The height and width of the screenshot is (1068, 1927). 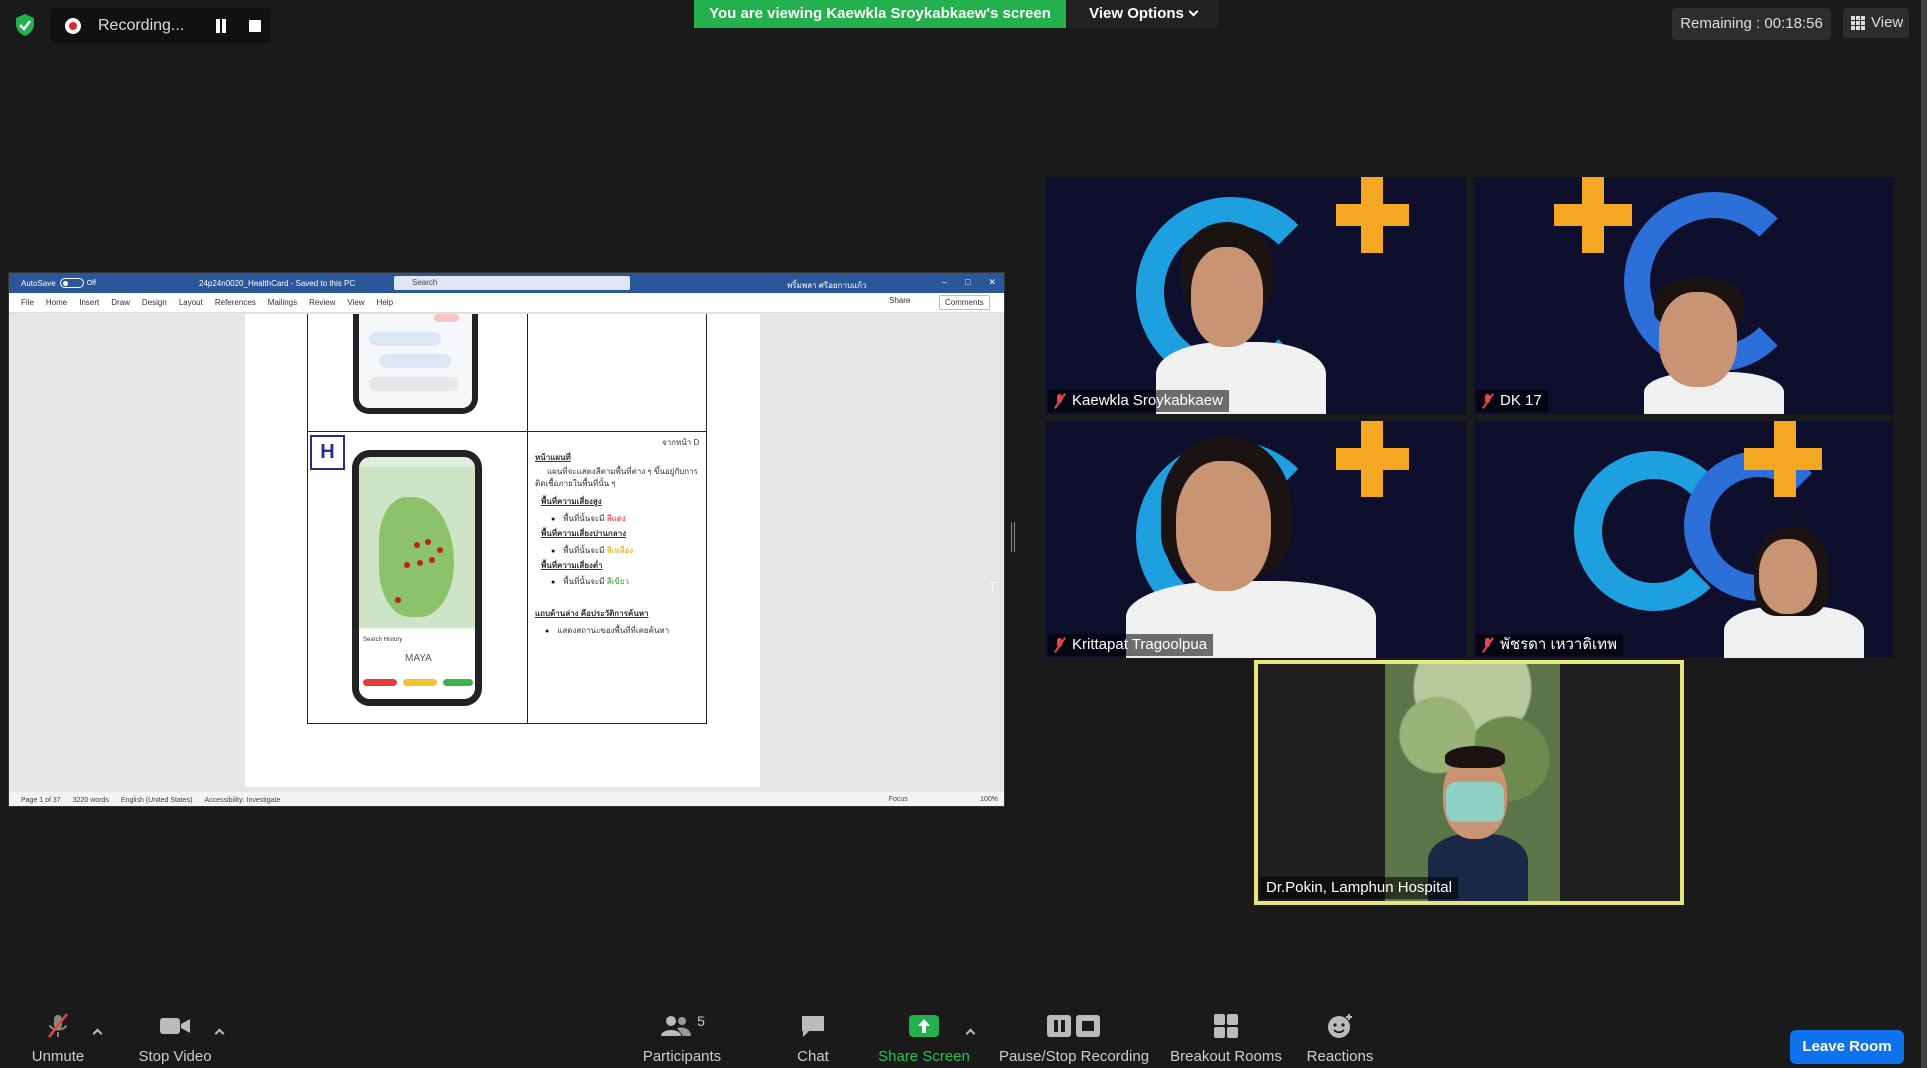 What do you see at coordinates (1140, 644) in the screenshot?
I see `participant-name: Krittapat Tragoolpua` at bounding box center [1140, 644].